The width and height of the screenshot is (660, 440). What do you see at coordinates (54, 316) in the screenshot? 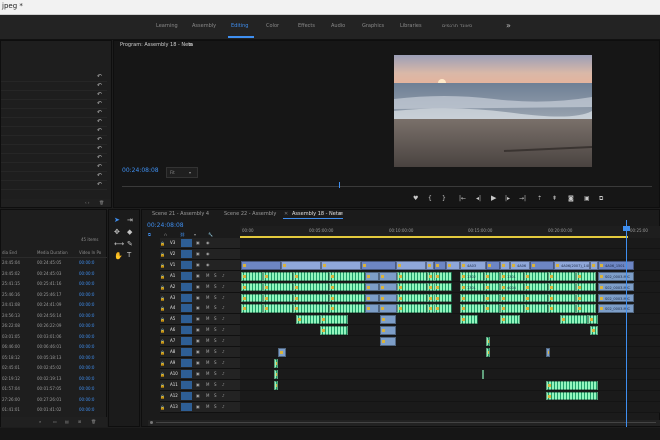
I see `table-row: 24:56:13 00:24:56:14 00:00:0` at bounding box center [54, 316].